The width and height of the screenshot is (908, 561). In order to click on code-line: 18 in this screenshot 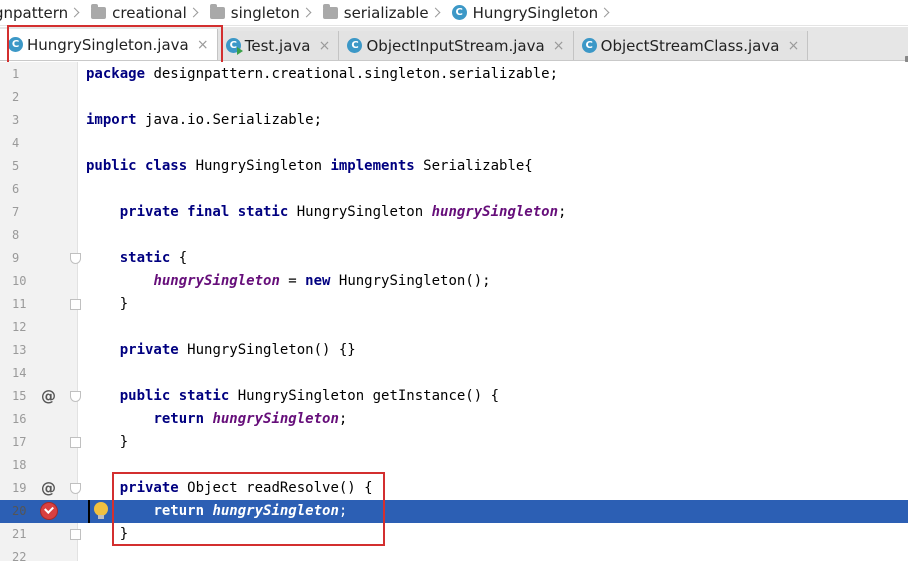, I will do `click(454, 465)`.